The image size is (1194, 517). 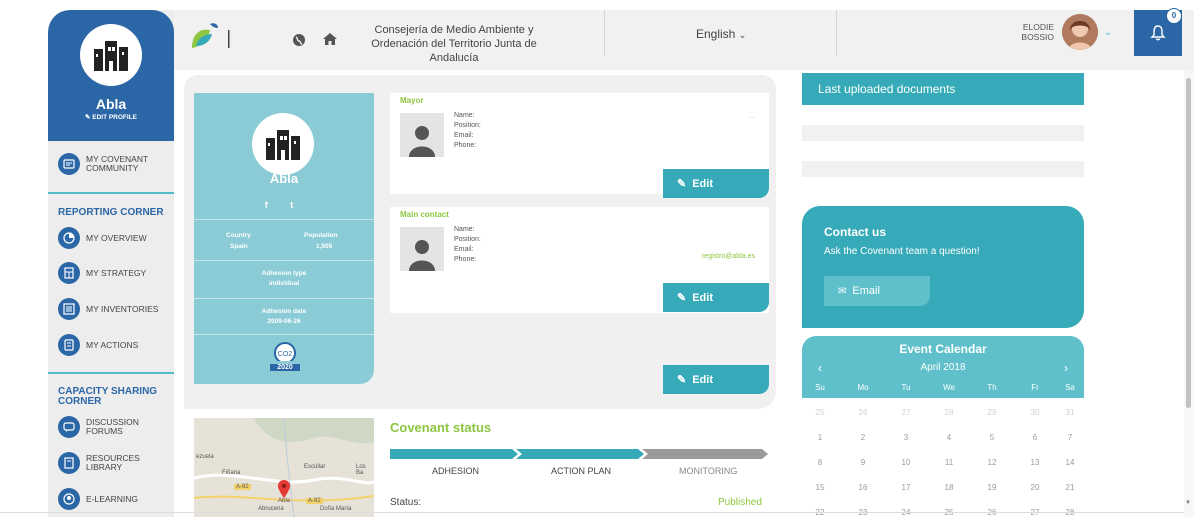 What do you see at coordinates (949, 487) in the screenshot?
I see `calendar-day: 18` at bounding box center [949, 487].